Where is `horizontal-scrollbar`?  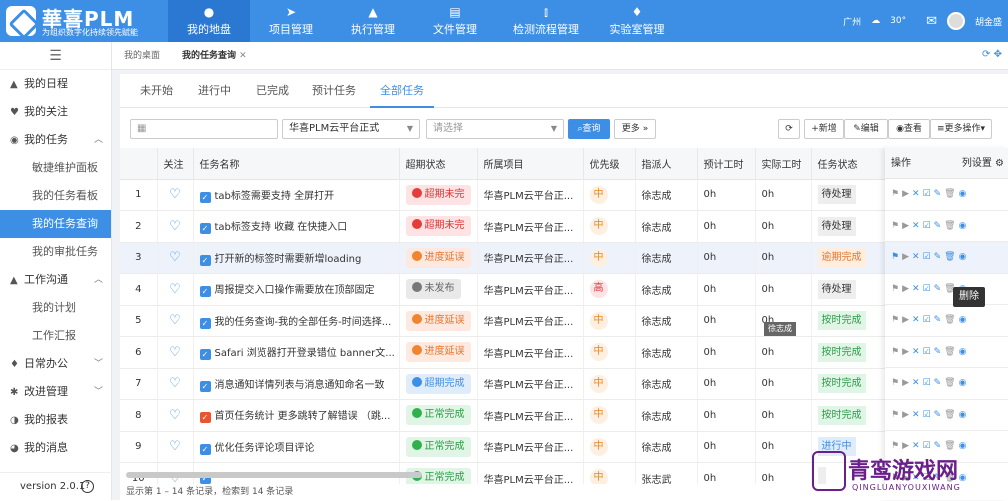 horizontal-scrollbar is located at coordinates (274, 475).